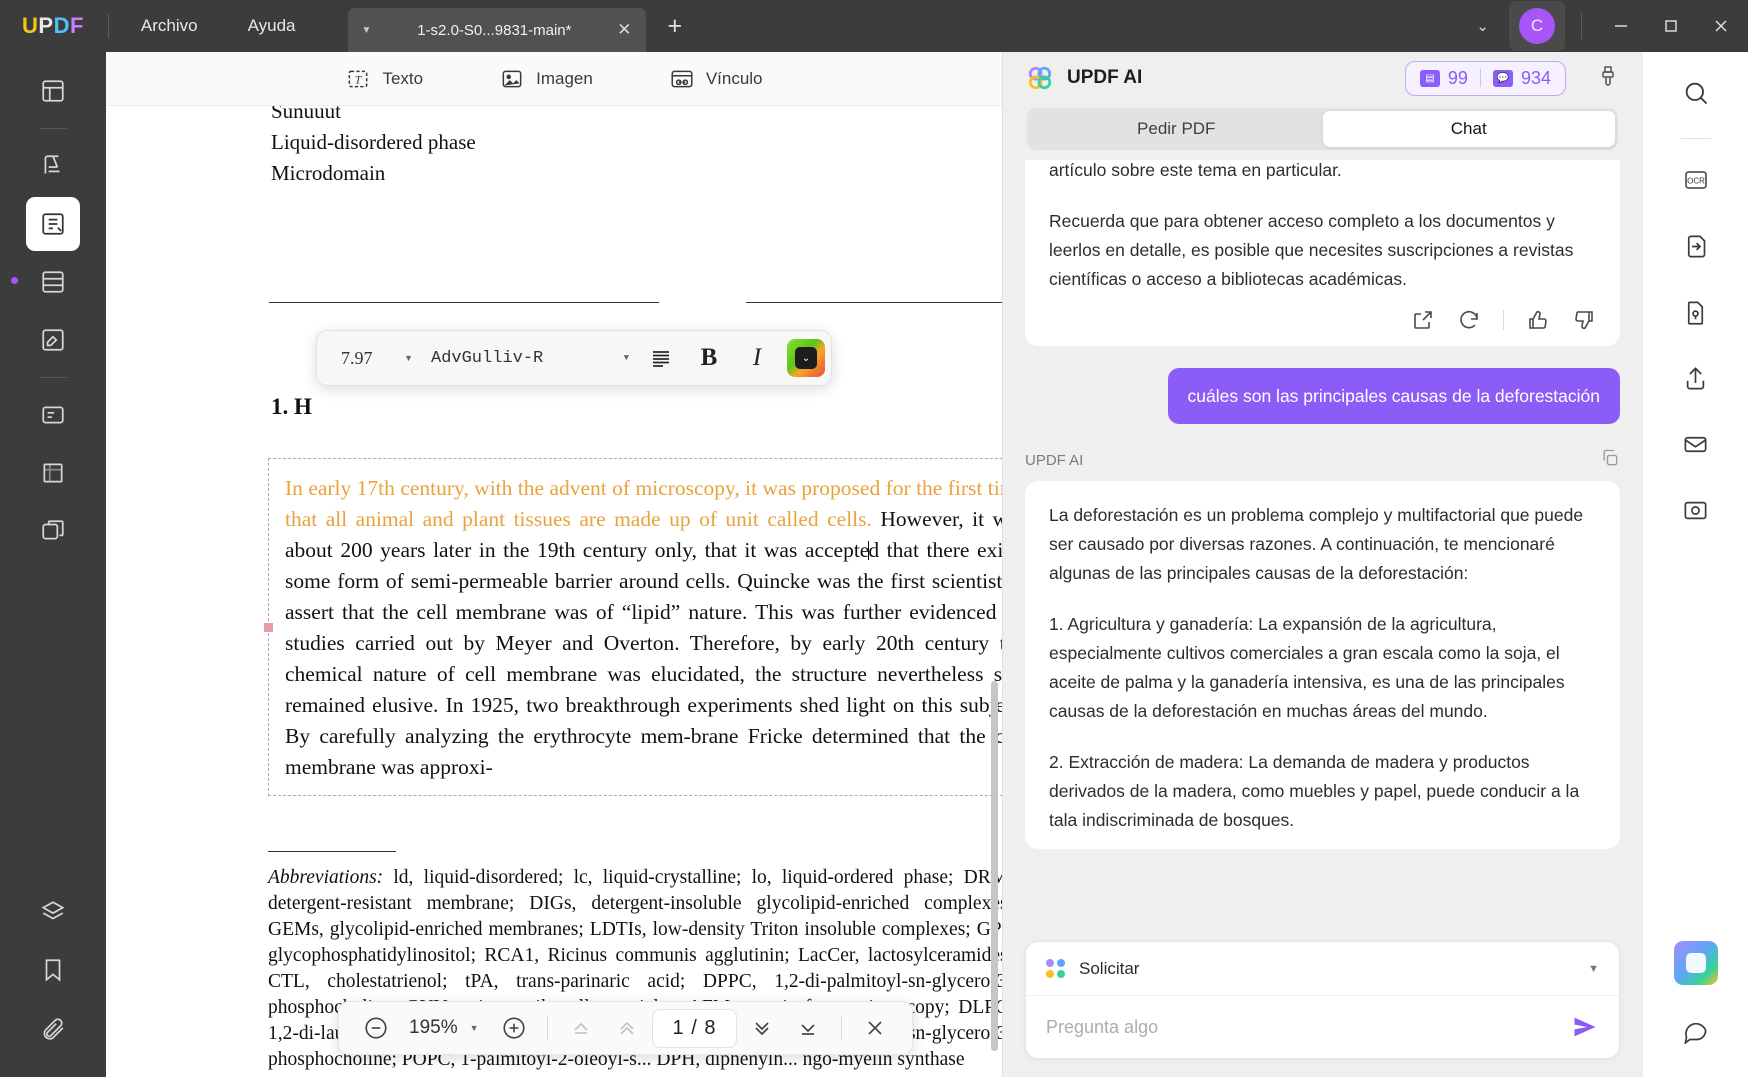 The image size is (1748, 1077). What do you see at coordinates (709, 358) in the screenshot?
I see `bold-button: B` at bounding box center [709, 358].